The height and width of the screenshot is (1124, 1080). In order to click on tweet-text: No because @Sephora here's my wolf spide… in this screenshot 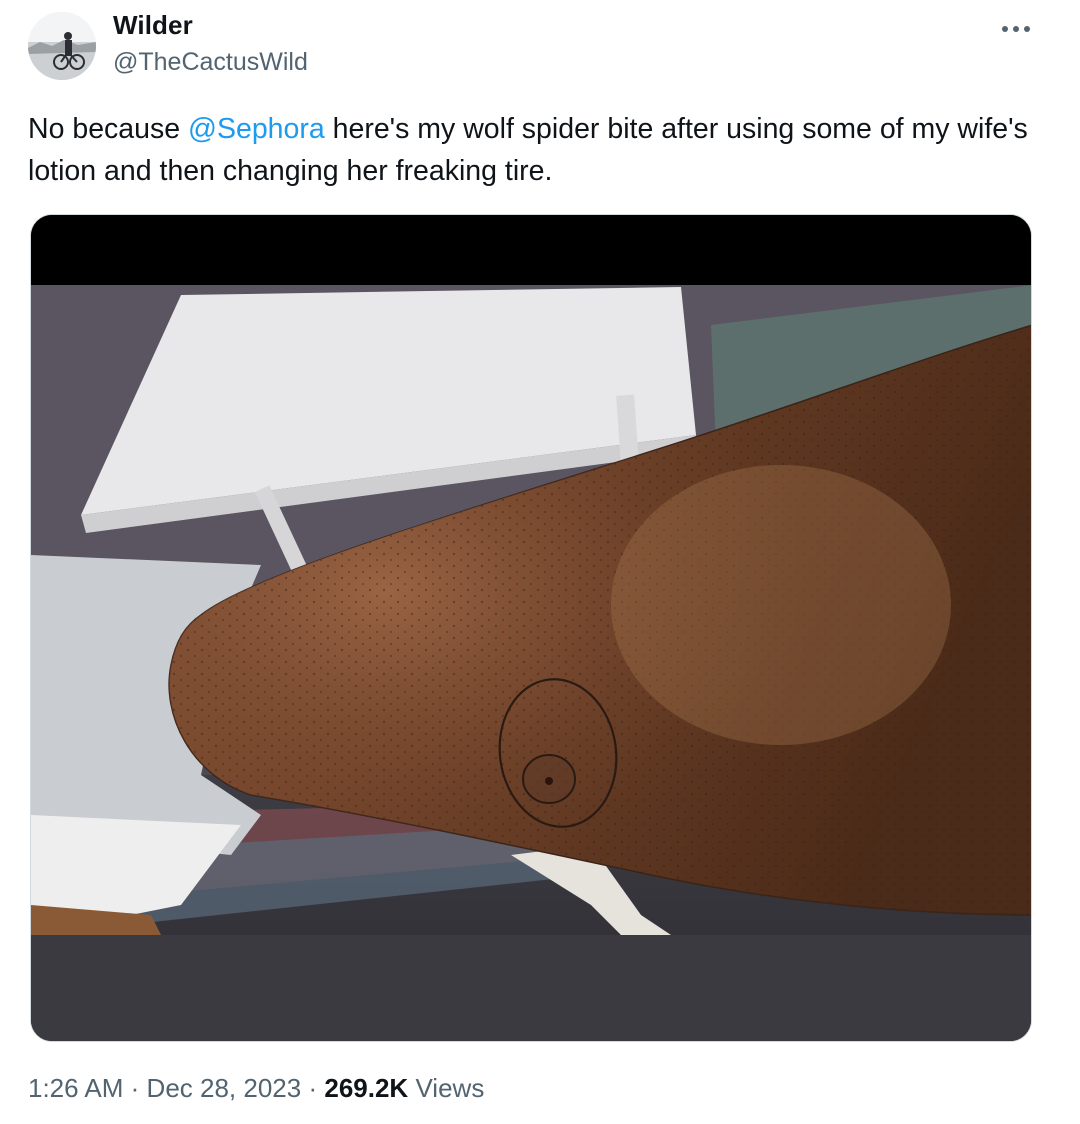, I will do `click(533, 150)`.